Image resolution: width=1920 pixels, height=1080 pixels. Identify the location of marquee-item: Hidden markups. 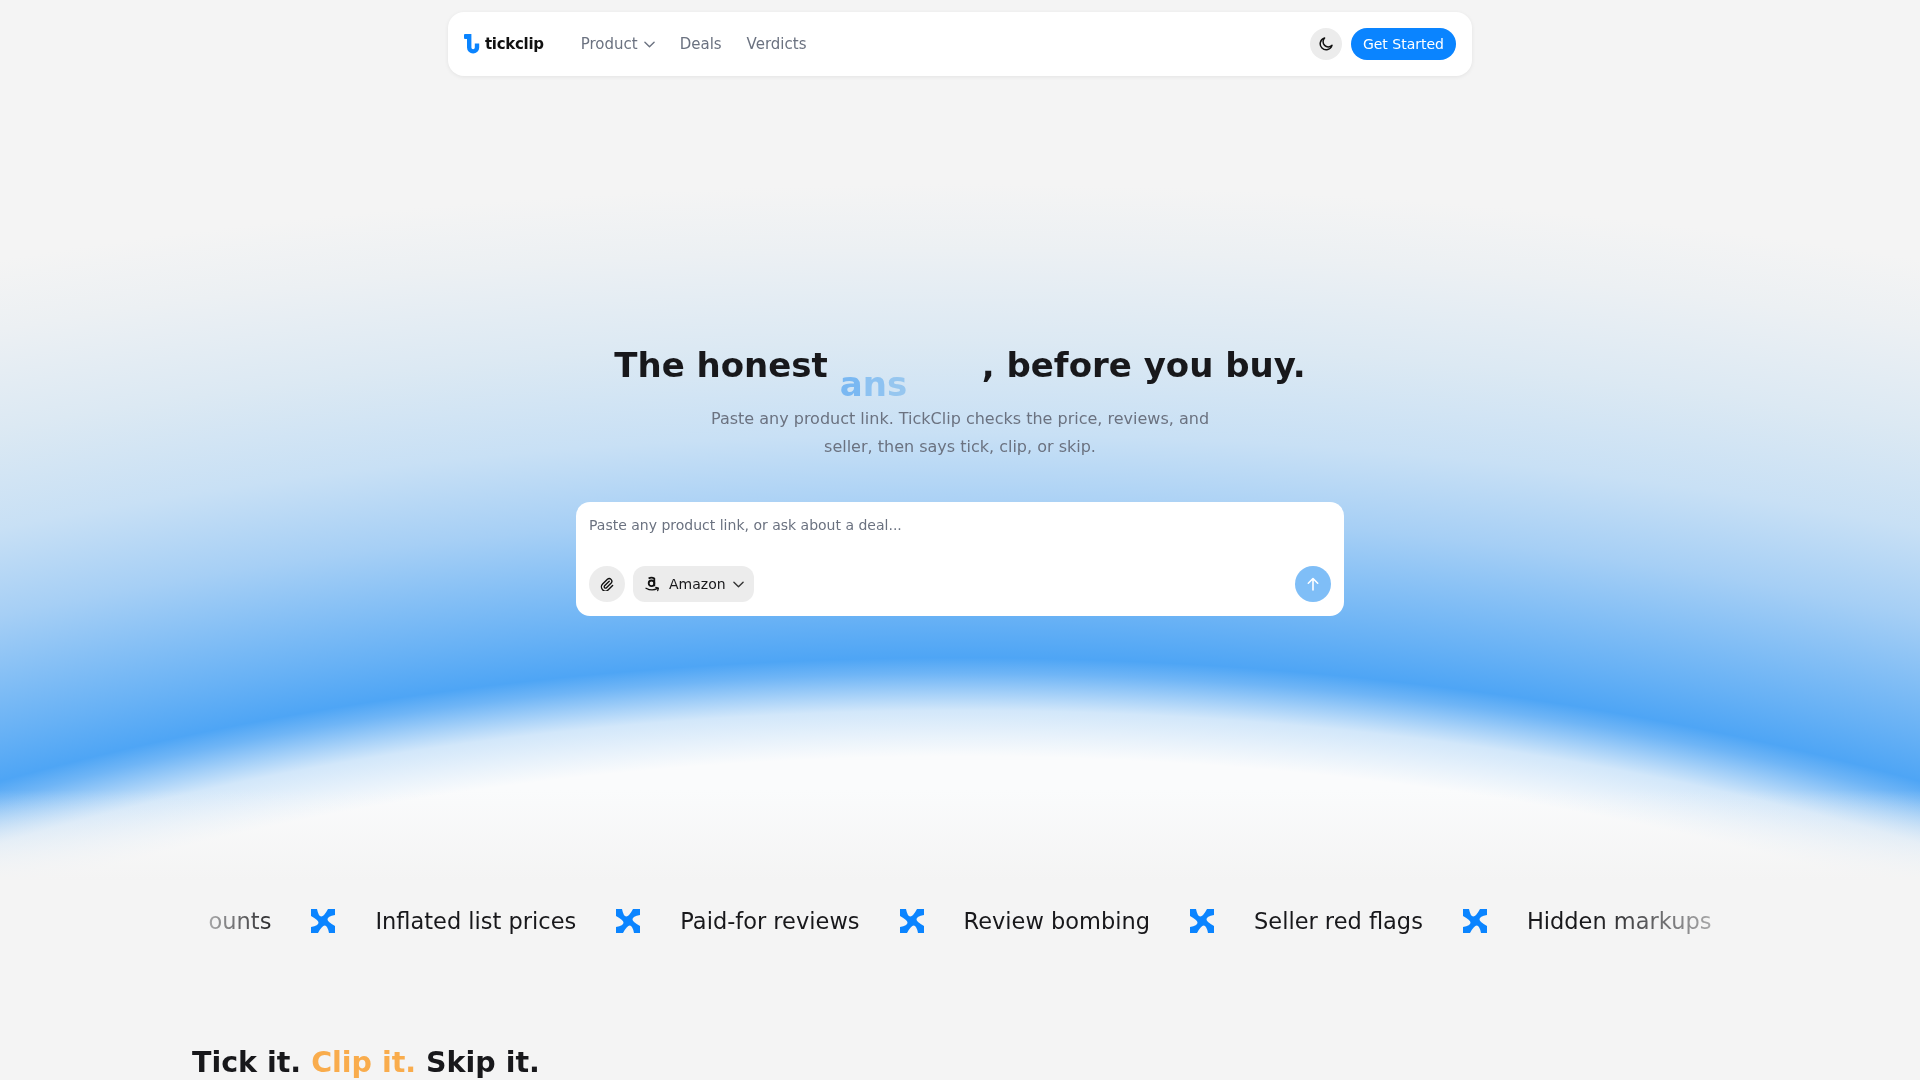
(1619, 921).